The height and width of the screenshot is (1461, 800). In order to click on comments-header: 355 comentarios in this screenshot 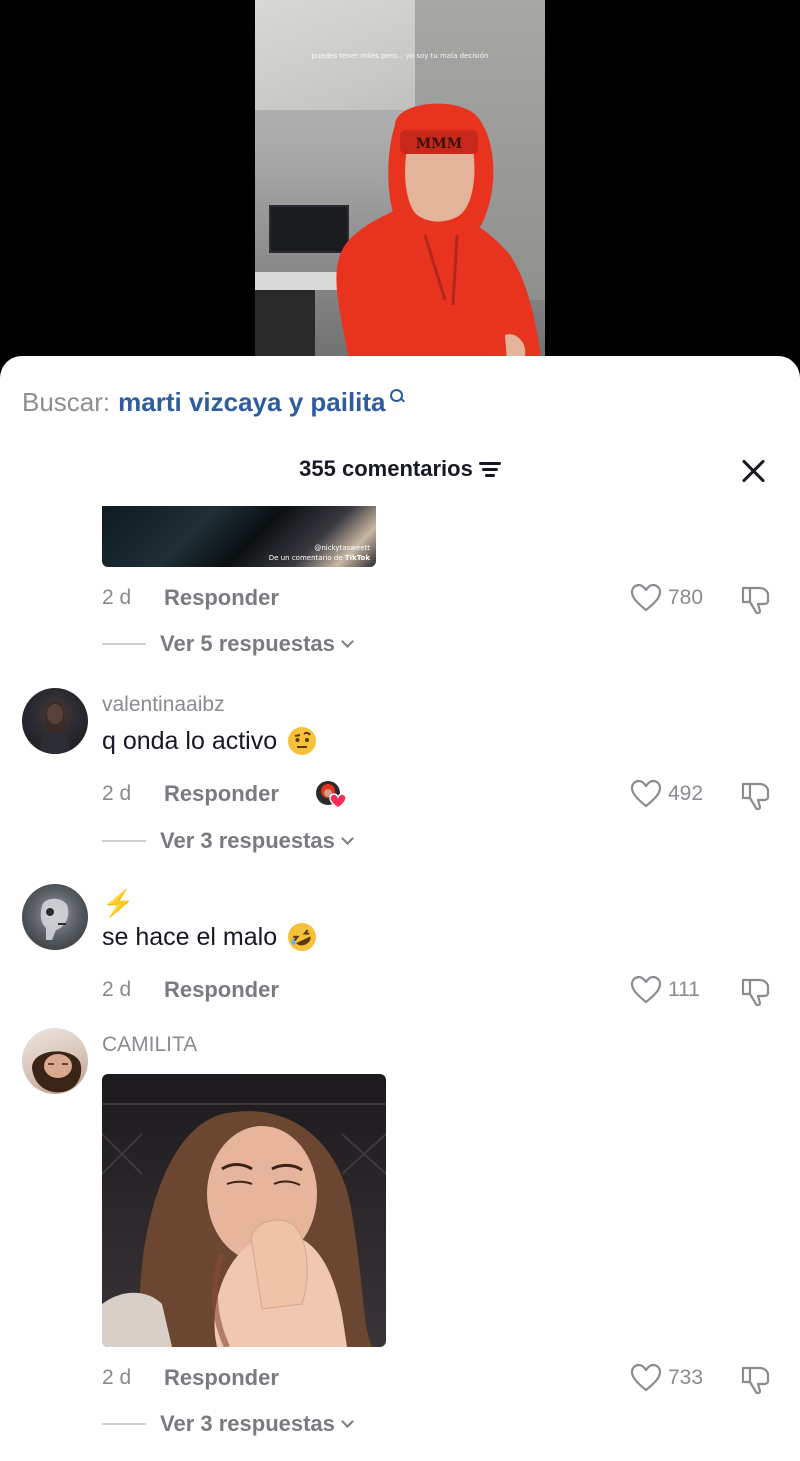, I will do `click(400, 470)`.